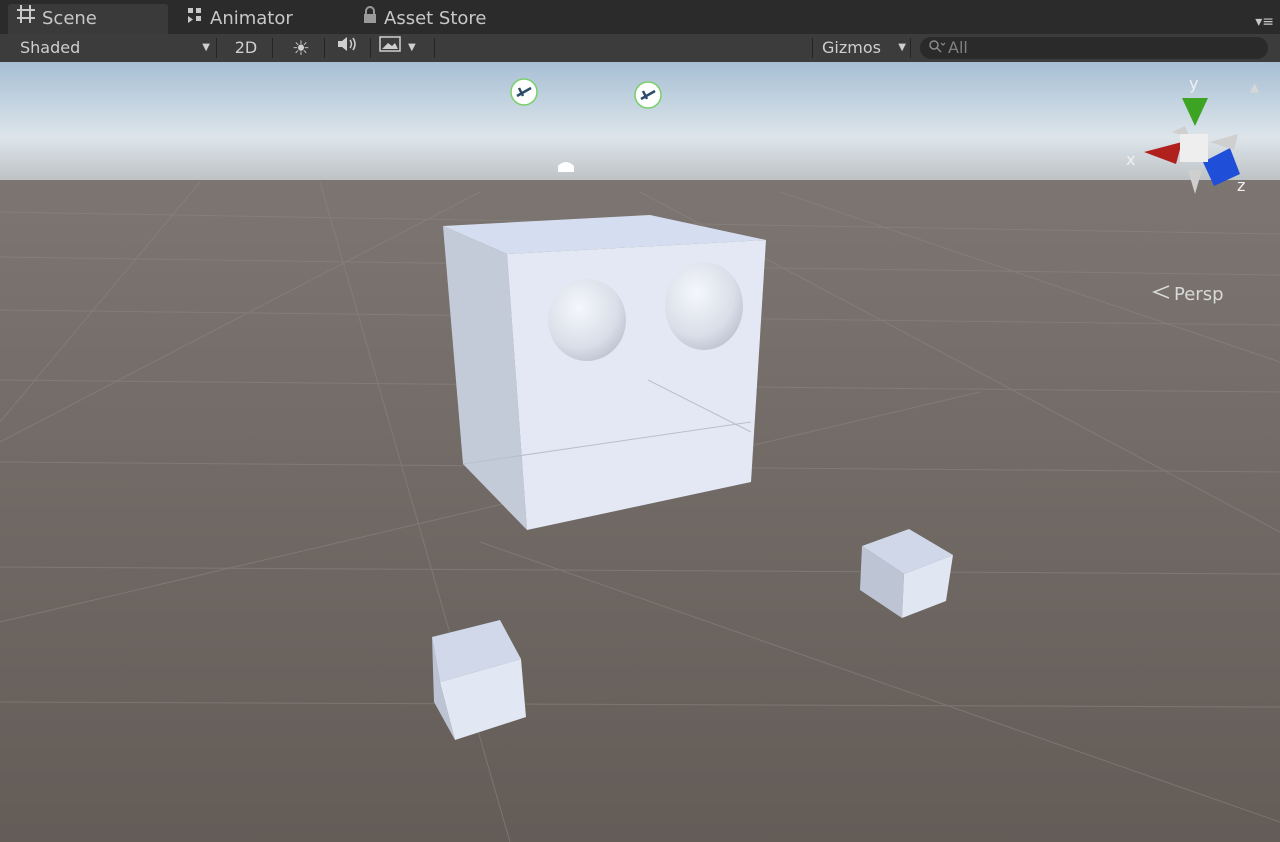  I want to click on search-input: All, so click(1094, 48).